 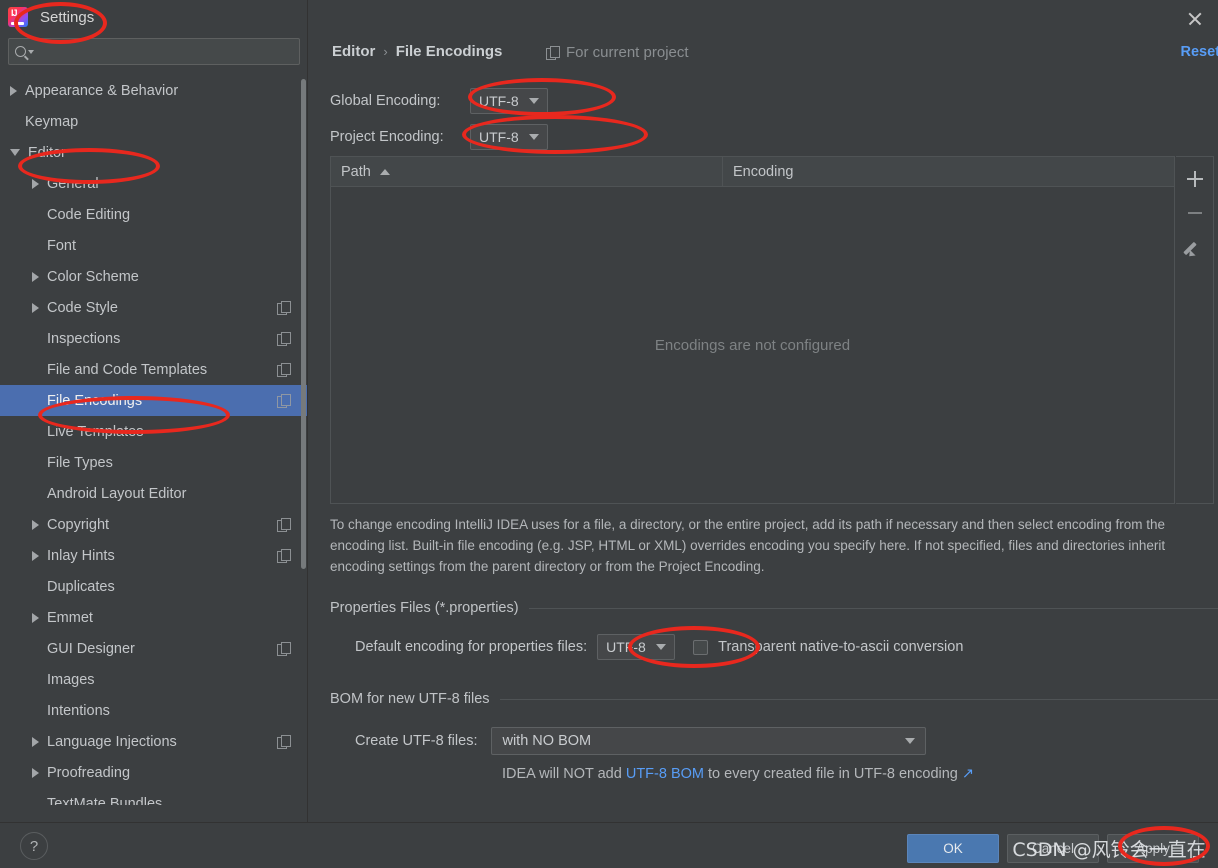 What do you see at coordinates (1195, 247) in the screenshot?
I see `edit-pencil-icon` at bounding box center [1195, 247].